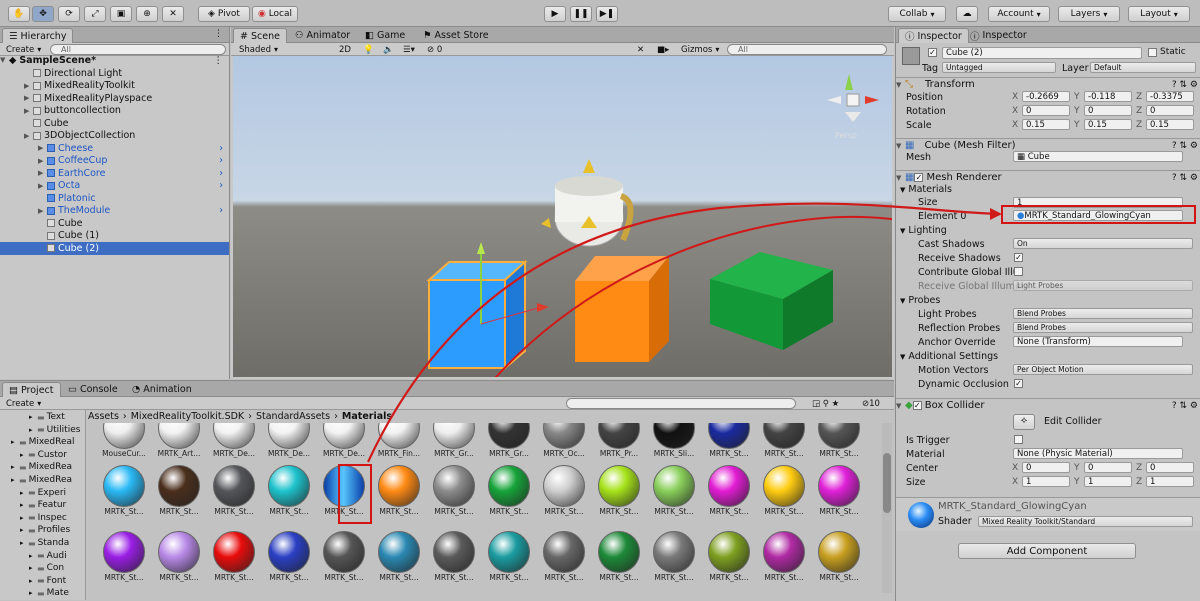 This screenshot has width=1200, height=601. I want to click on hierarchy-item: ▶ MixedRealityToolkit, so click(114, 86).